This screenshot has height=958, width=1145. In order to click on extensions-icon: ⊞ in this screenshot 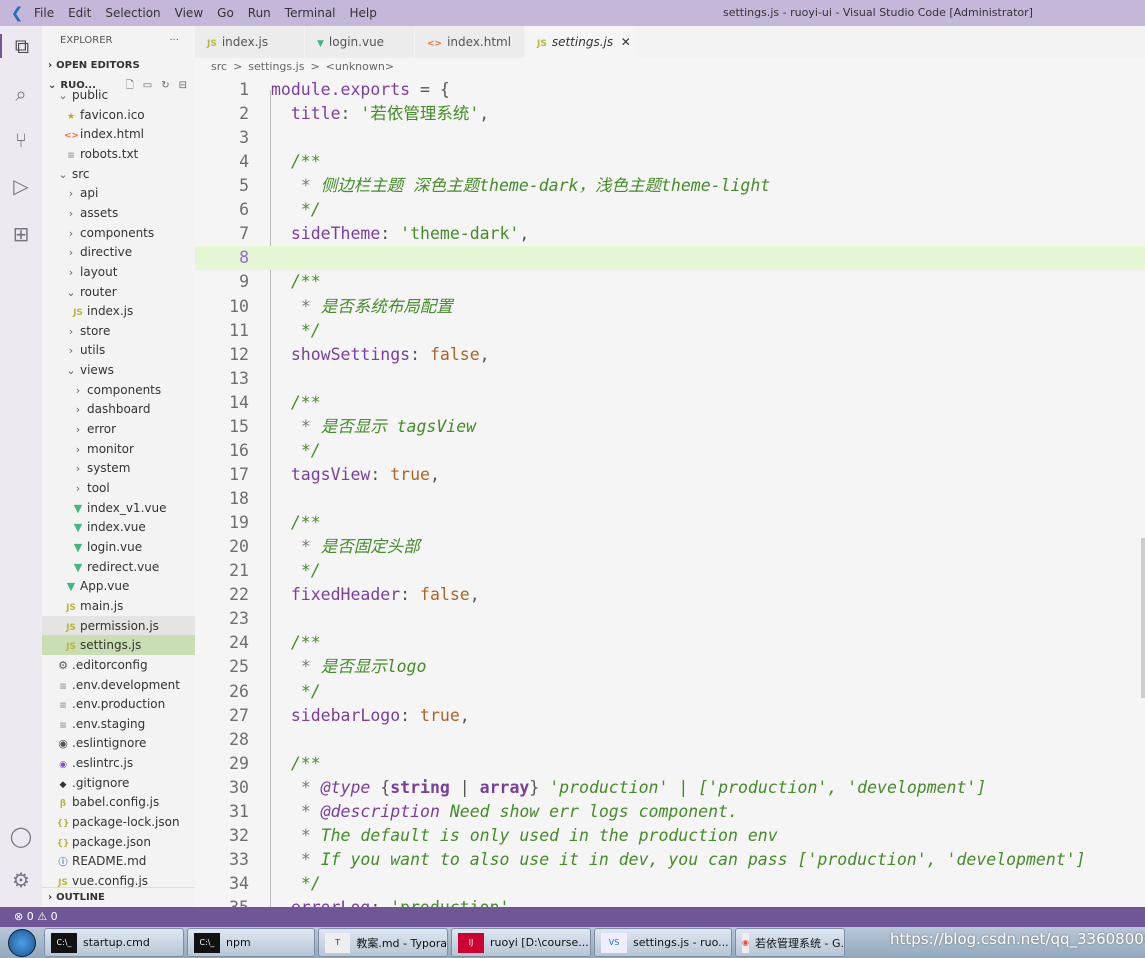, I will do `click(21, 234)`.